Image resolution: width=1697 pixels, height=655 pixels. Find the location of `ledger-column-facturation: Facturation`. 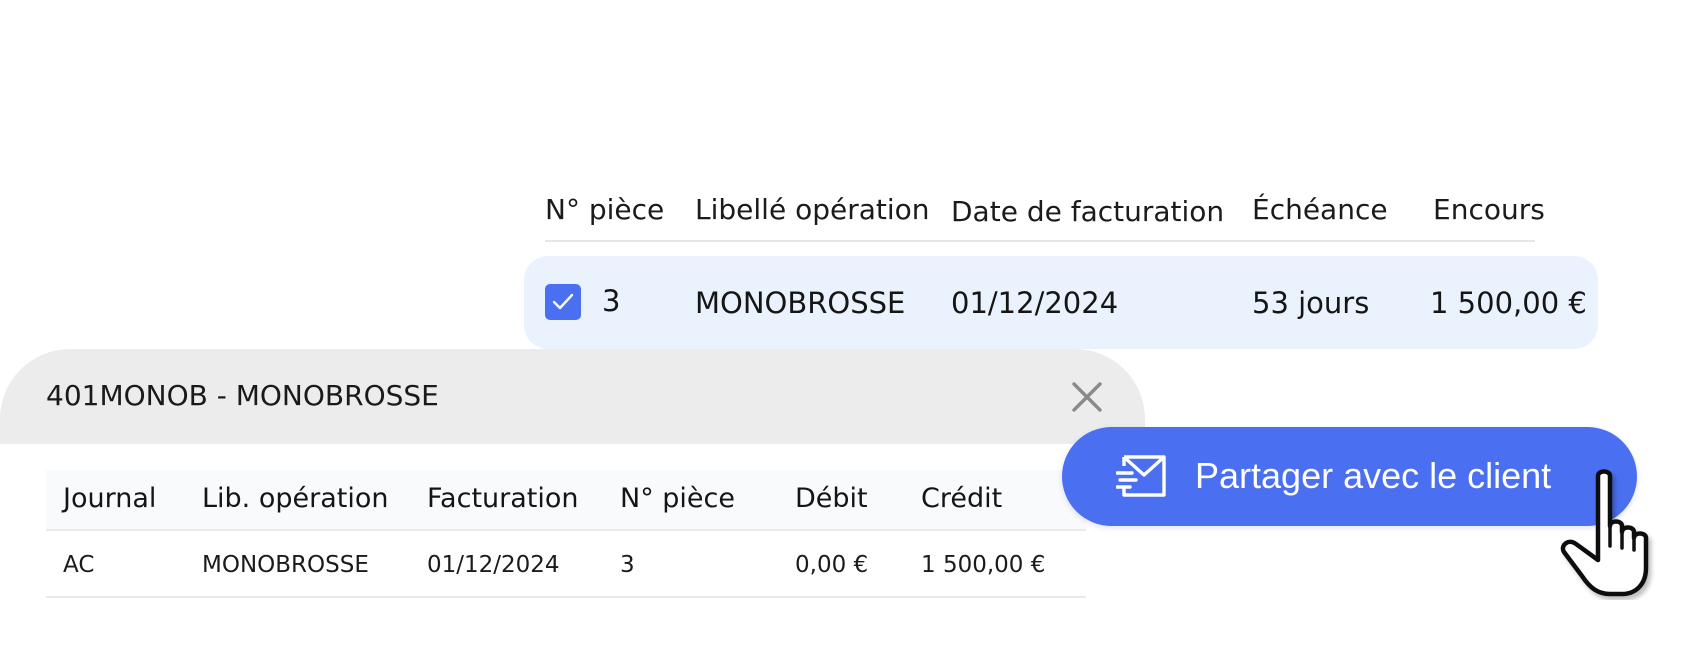

ledger-column-facturation: Facturation is located at coordinates (503, 499).